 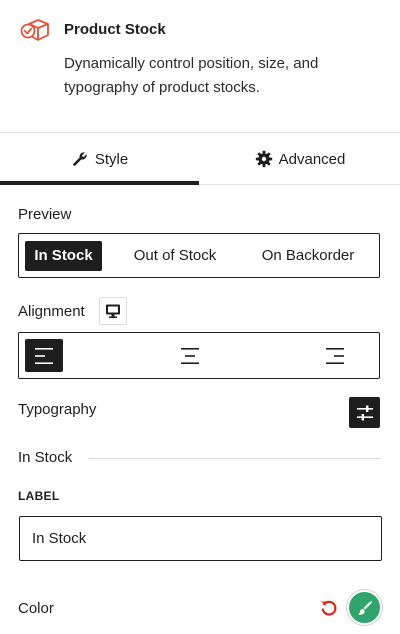 I want to click on preview-option-out-of-stock: Out of Stock, so click(x=175, y=256).